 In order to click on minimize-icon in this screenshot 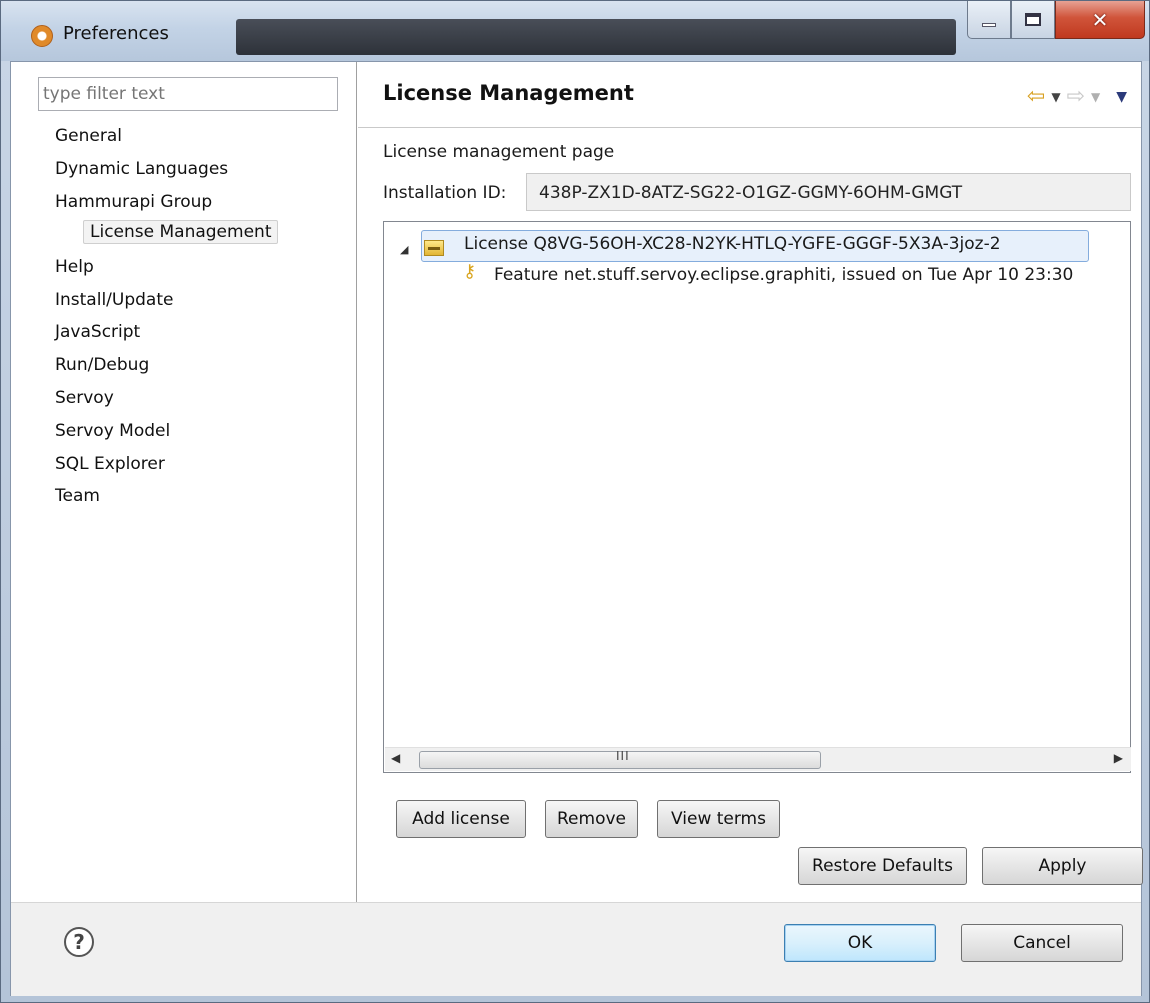, I will do `click(989, 24)`.